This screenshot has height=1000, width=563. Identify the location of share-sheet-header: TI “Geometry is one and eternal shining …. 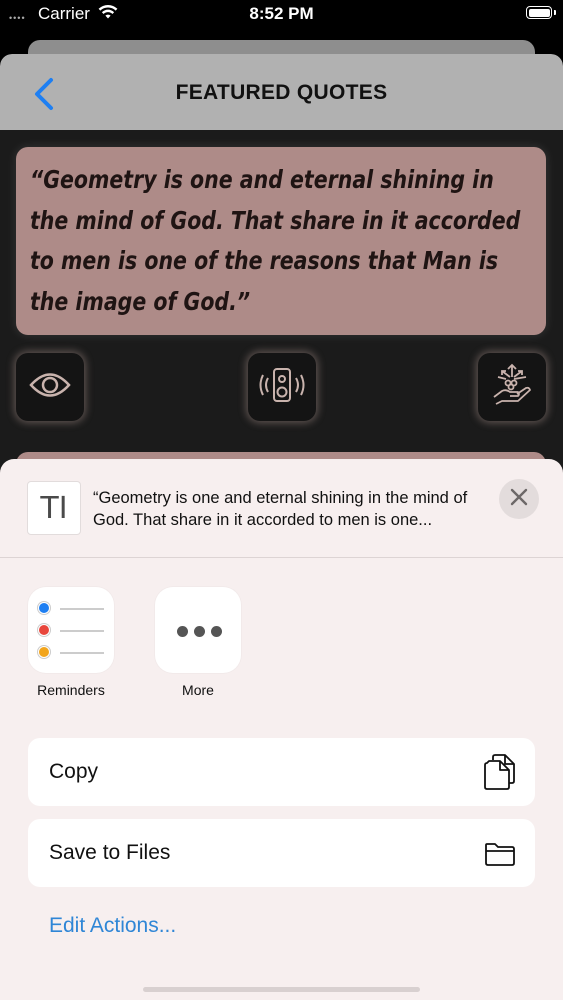
(281, 508).